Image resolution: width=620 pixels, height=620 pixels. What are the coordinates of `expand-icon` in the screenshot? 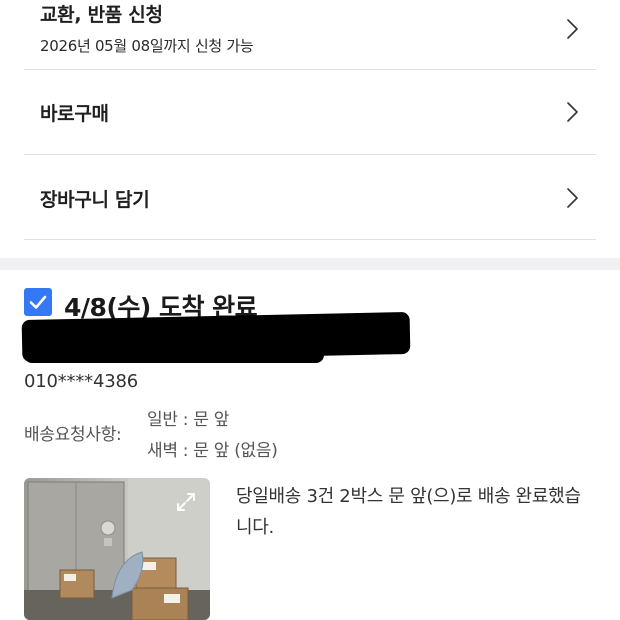 It's located at (186, 502).